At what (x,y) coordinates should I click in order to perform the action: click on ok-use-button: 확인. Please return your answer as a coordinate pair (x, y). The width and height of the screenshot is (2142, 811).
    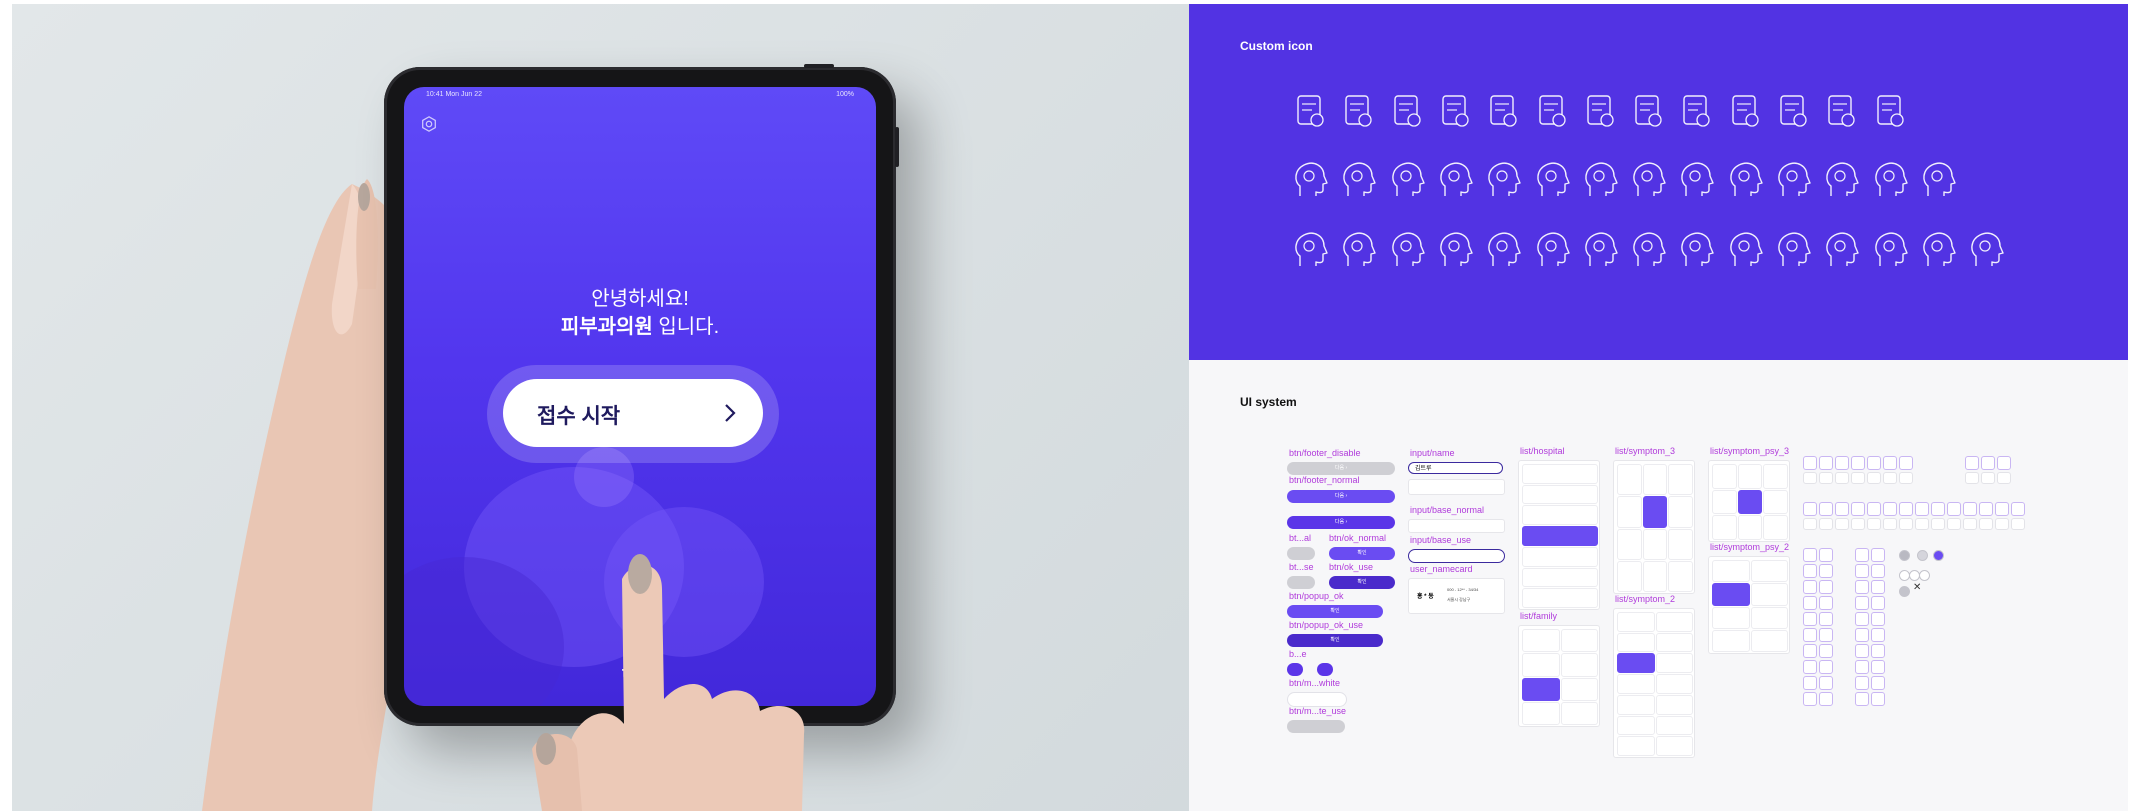
    Looking at the image, I should click on (1362, 582).